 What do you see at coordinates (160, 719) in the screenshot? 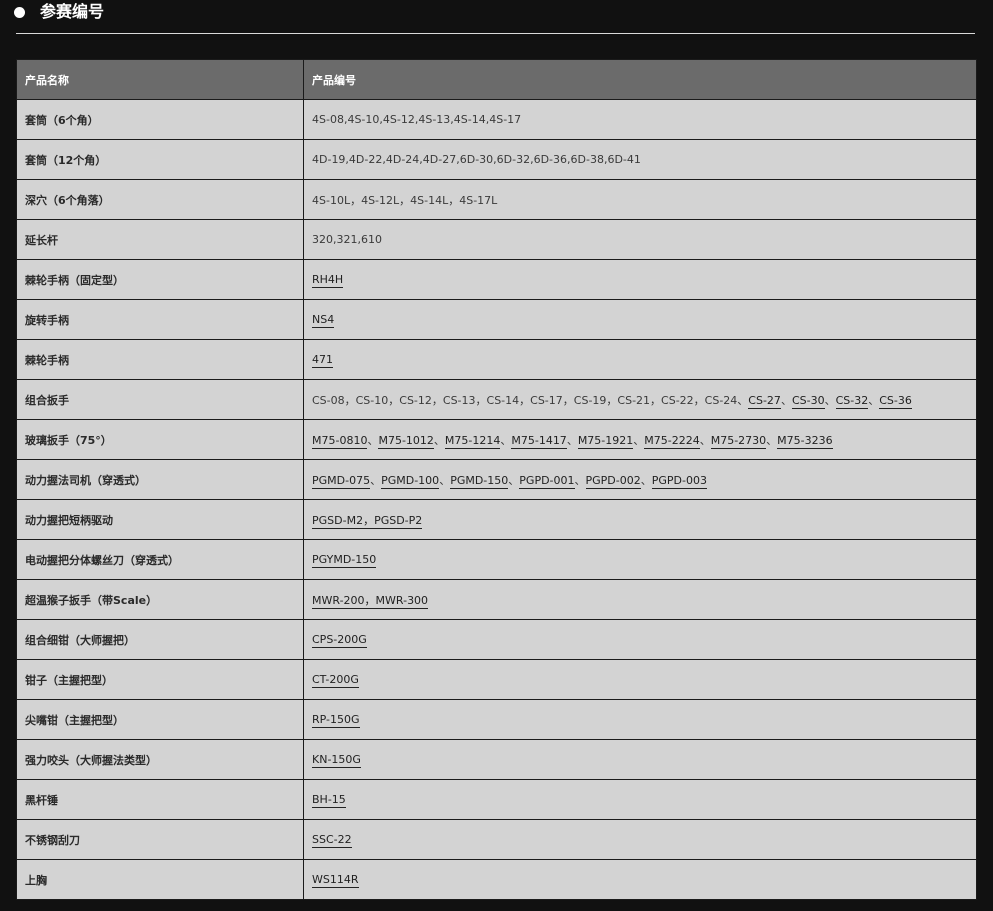
I see `product-name-cell: 尖嘴钳（主握把型）` at bounding box center [160, 719].